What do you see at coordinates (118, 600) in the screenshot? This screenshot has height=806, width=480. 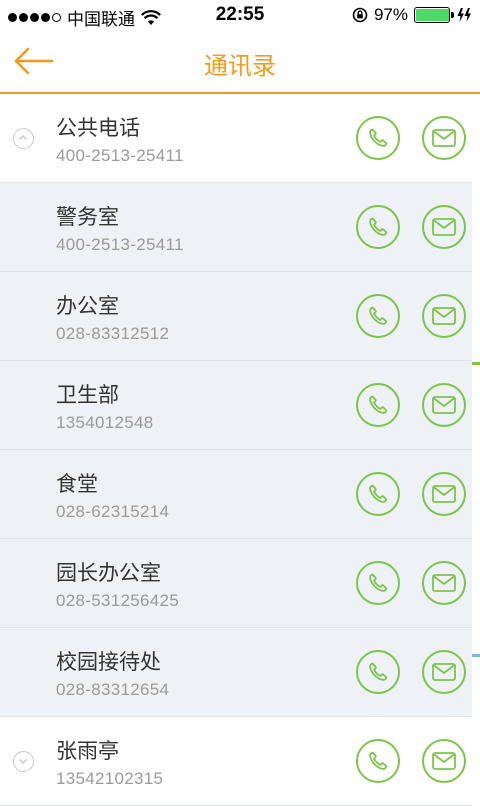 I see `contact-phone: 028-531256425` at bounding box center [118, 600].